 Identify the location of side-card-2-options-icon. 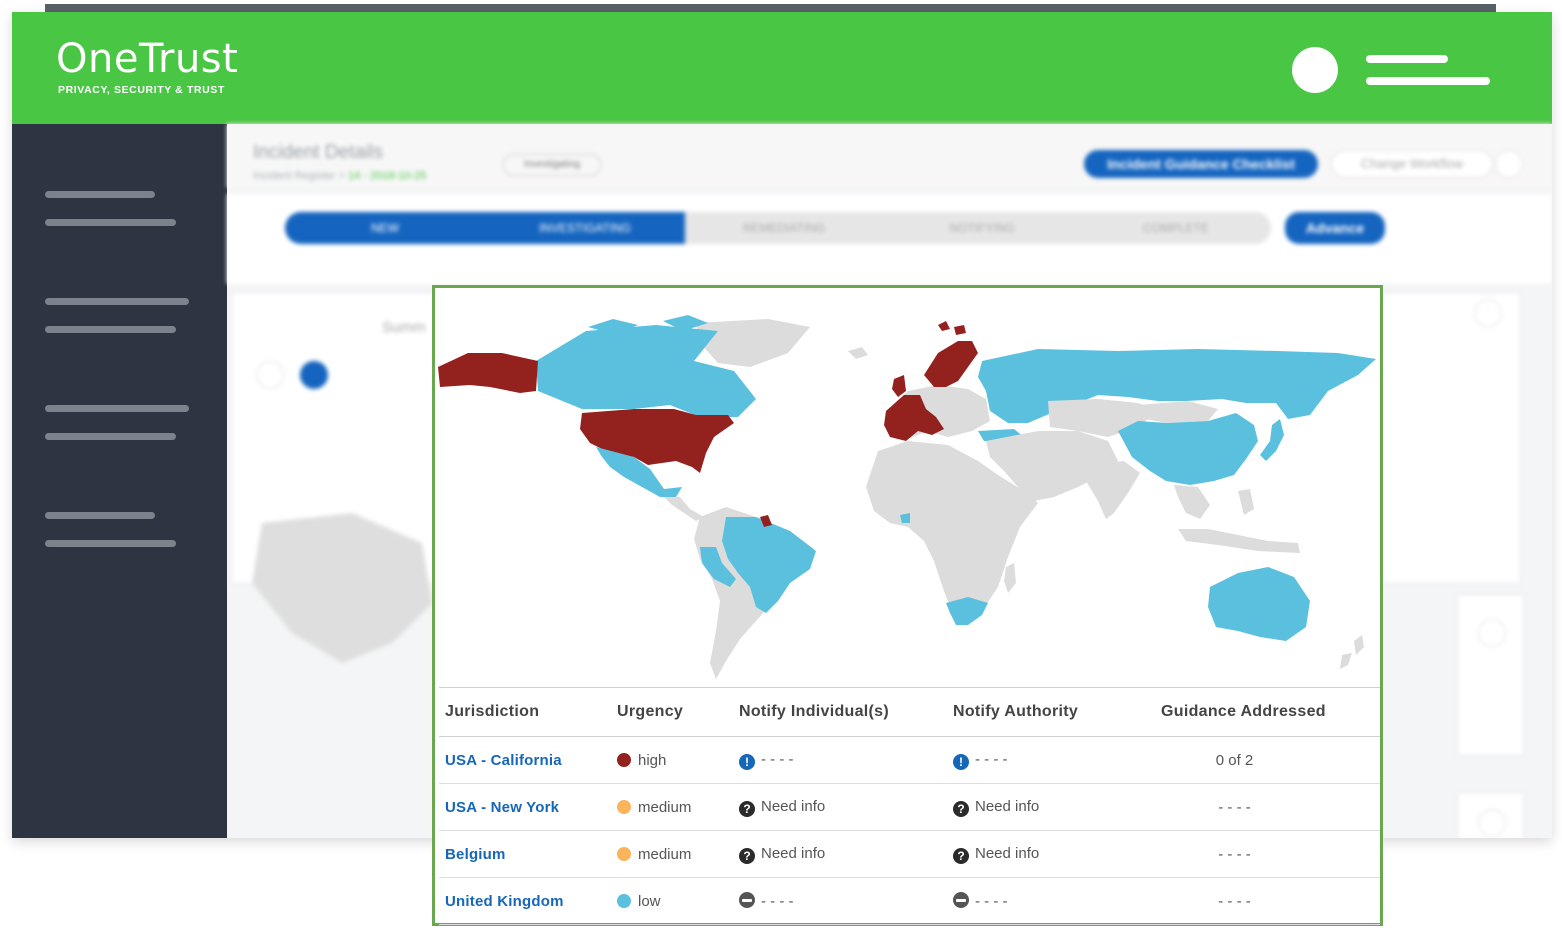
(1492, 823).